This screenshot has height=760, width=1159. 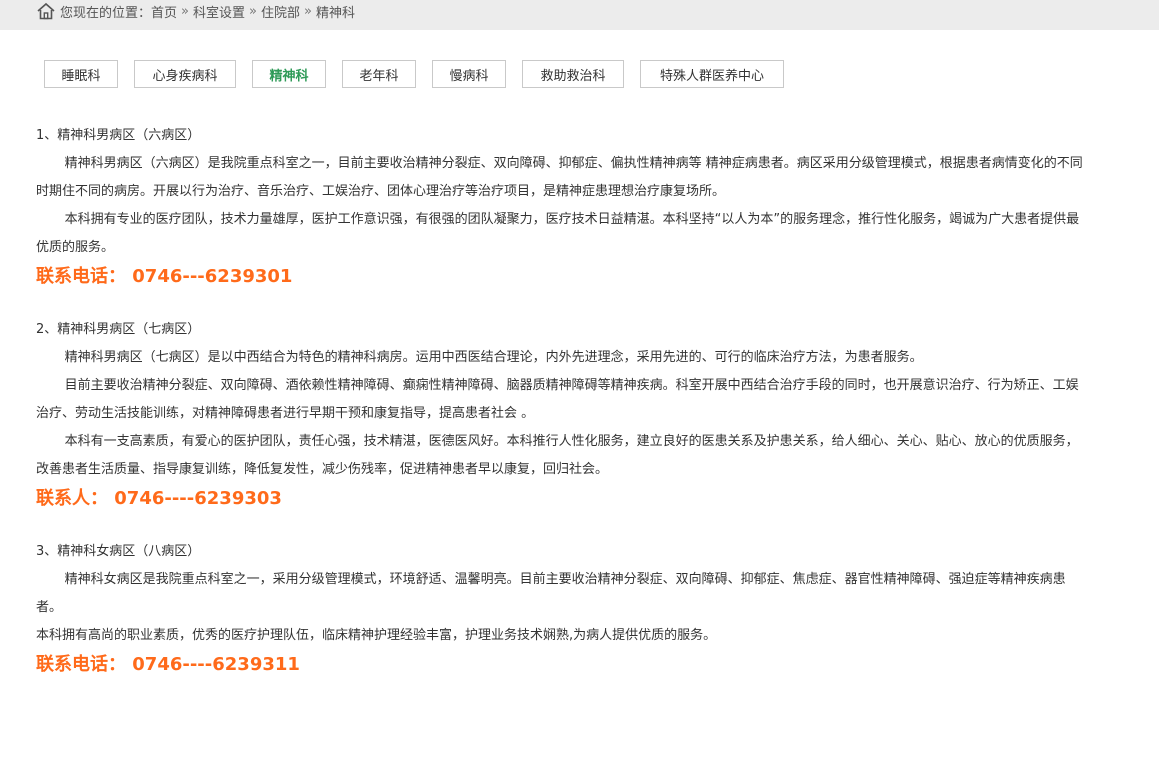 I want to click on breadcrumb: 您现在的位置： 首页 » 科室设置 » 住院部 » 精神科, so click(x=195, y=11).